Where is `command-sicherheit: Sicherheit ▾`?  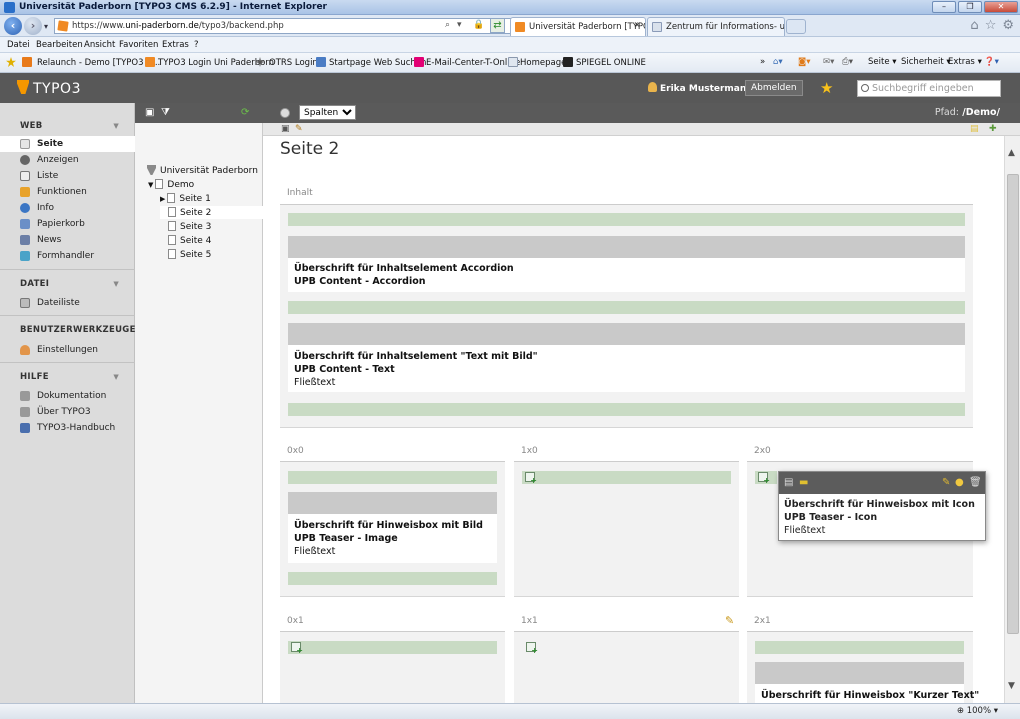 command-sicherheit: Sicherheit ▾ is located at coordinates (926, 62).